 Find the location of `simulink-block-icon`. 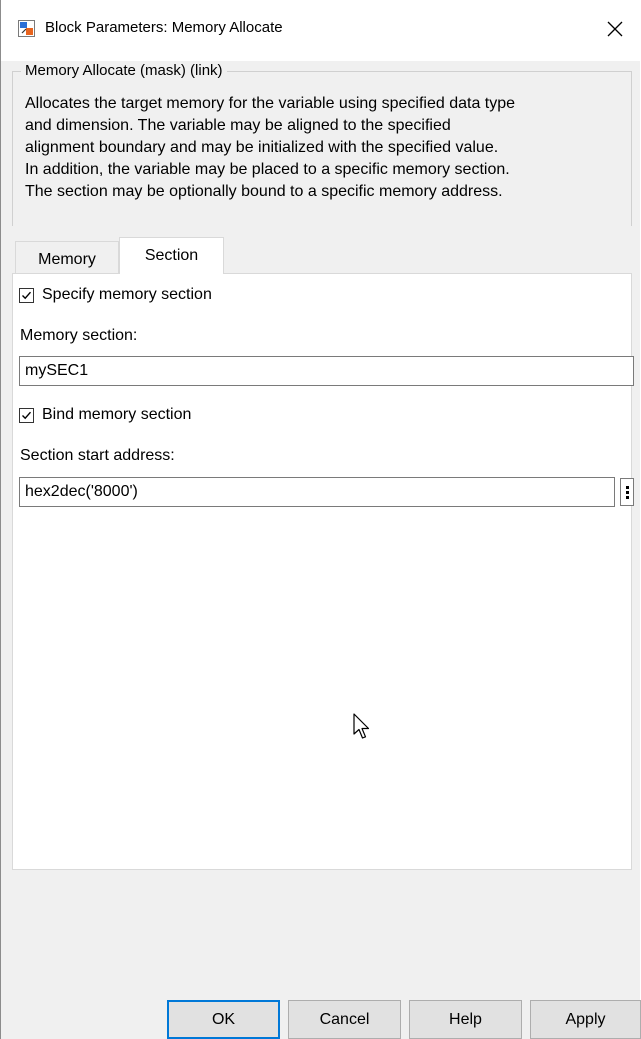

simulink-block-icon is located at coordinates (26, 28).